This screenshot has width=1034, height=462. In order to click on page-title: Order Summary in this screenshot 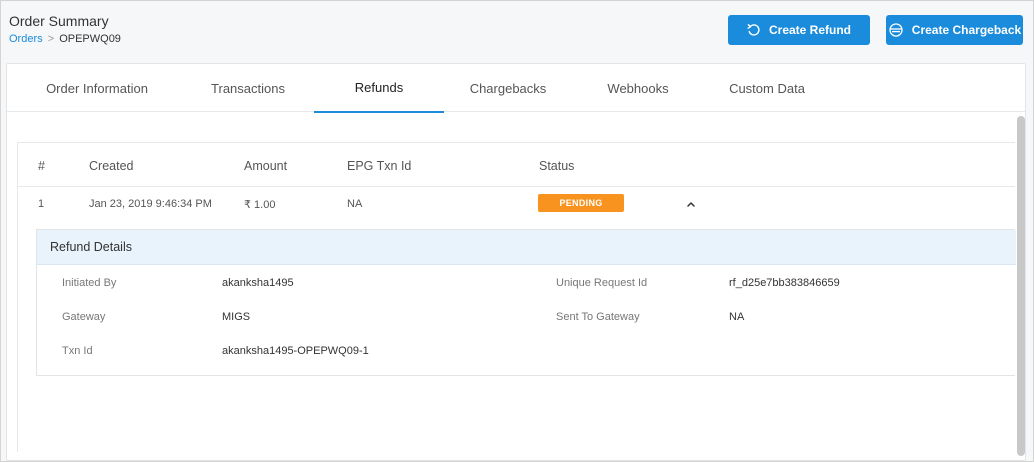, I will do `click(59, 21)`.